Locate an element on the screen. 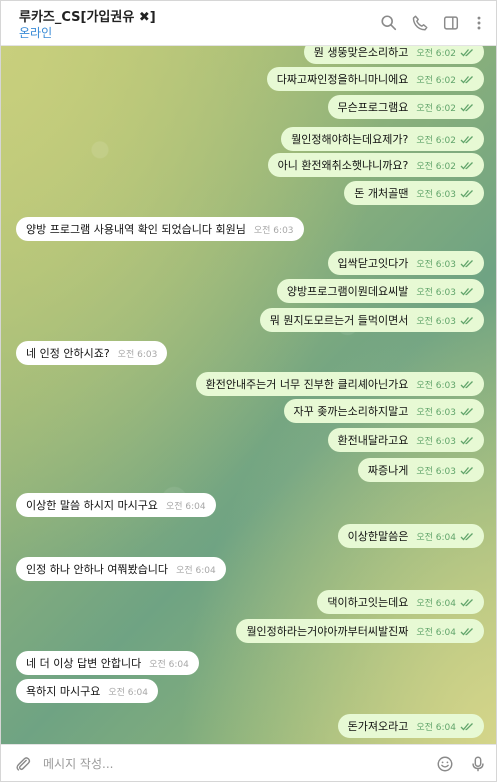  message-text: 인정 하나 안하나 여쭤봤습니다 is located at coordinates (97, 569).